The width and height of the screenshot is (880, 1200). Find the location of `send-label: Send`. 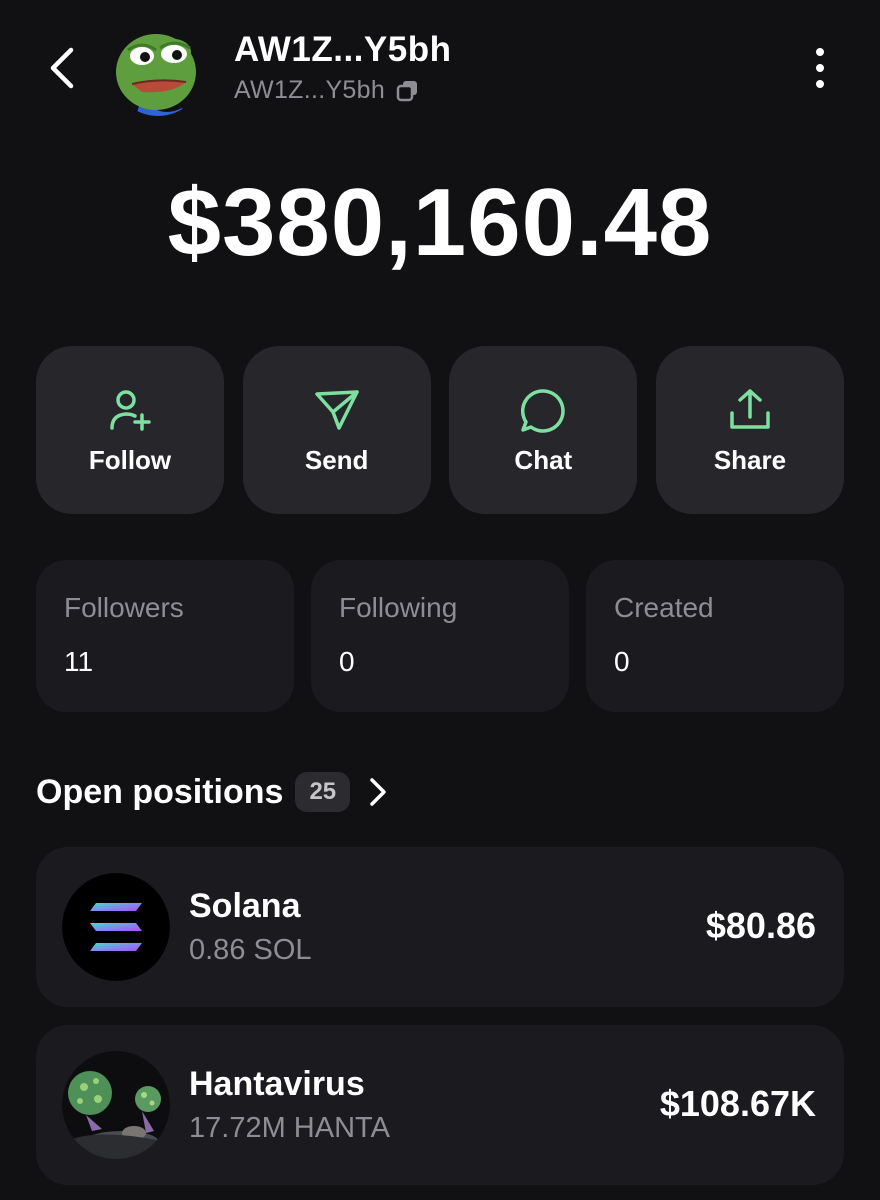

send-label: Send is located at coordinates (336, 459).